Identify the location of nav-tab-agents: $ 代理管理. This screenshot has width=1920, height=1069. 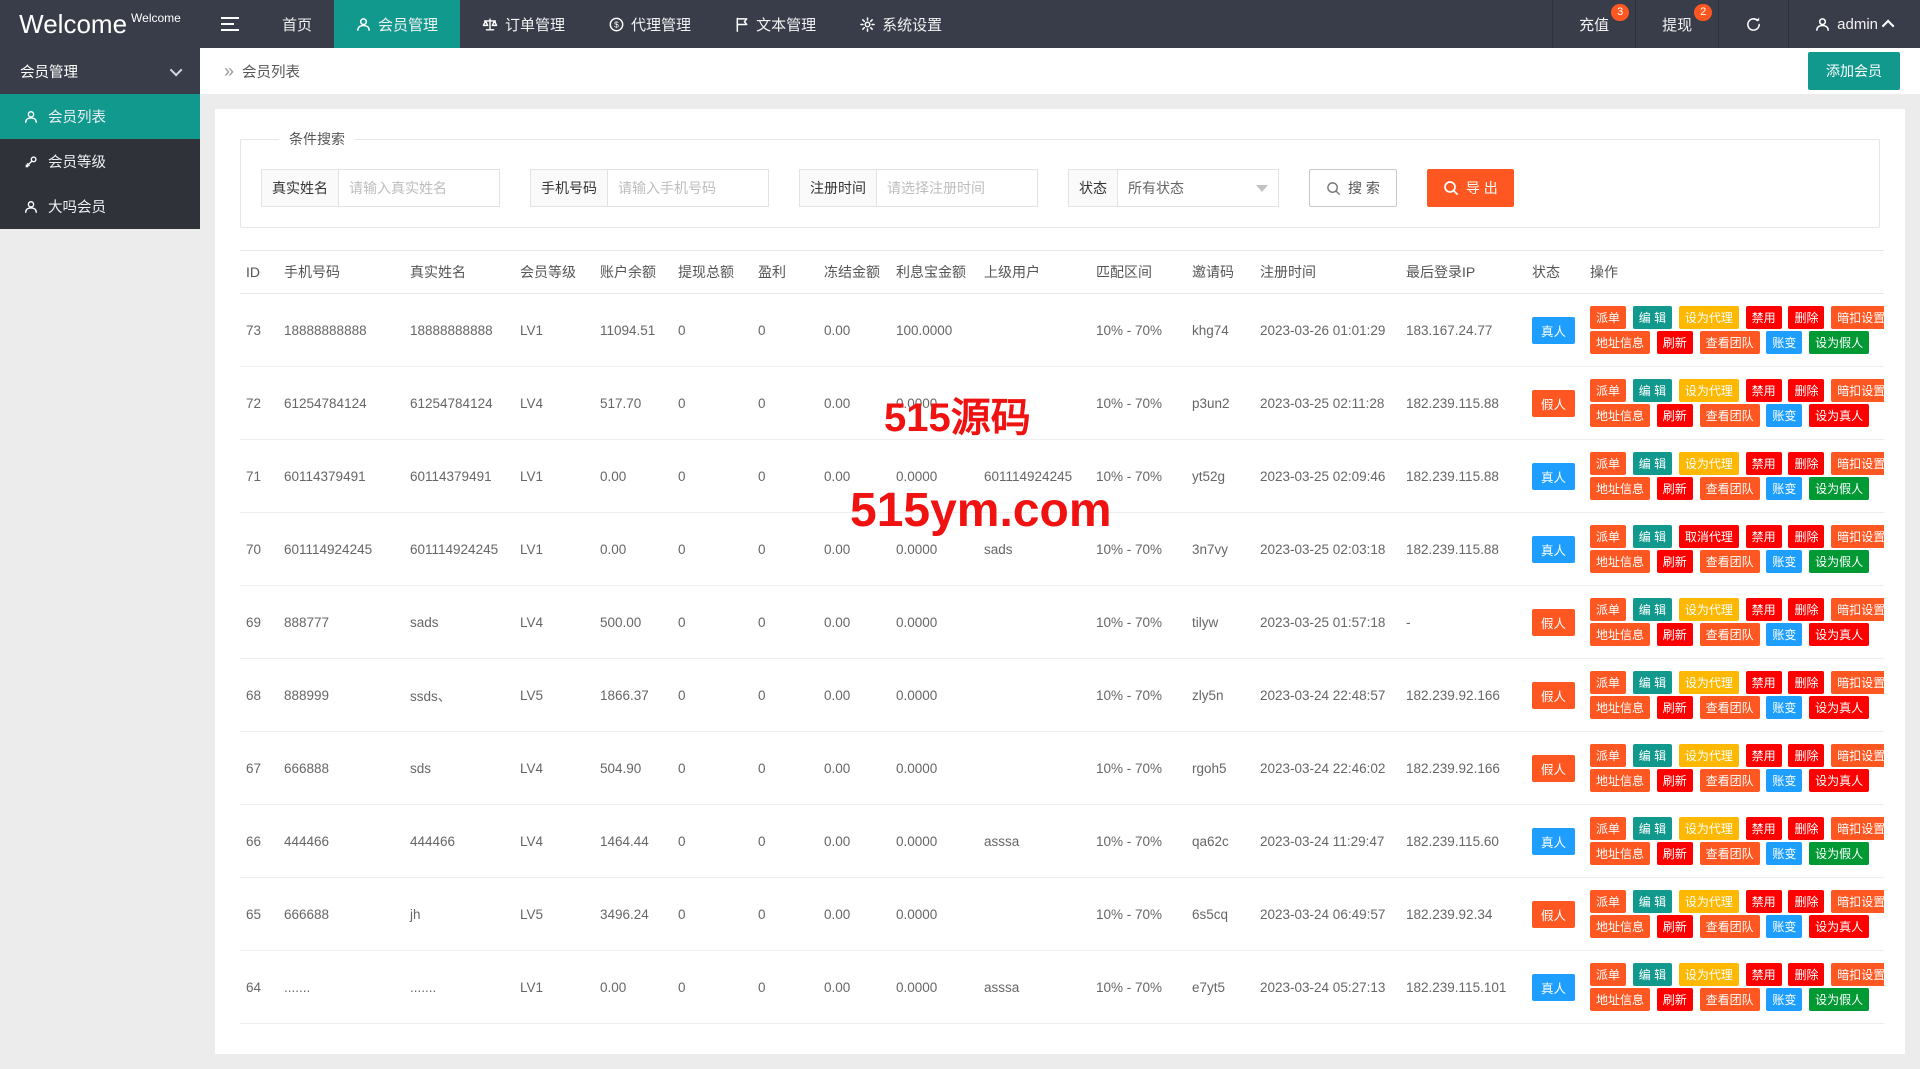
(650, 24).